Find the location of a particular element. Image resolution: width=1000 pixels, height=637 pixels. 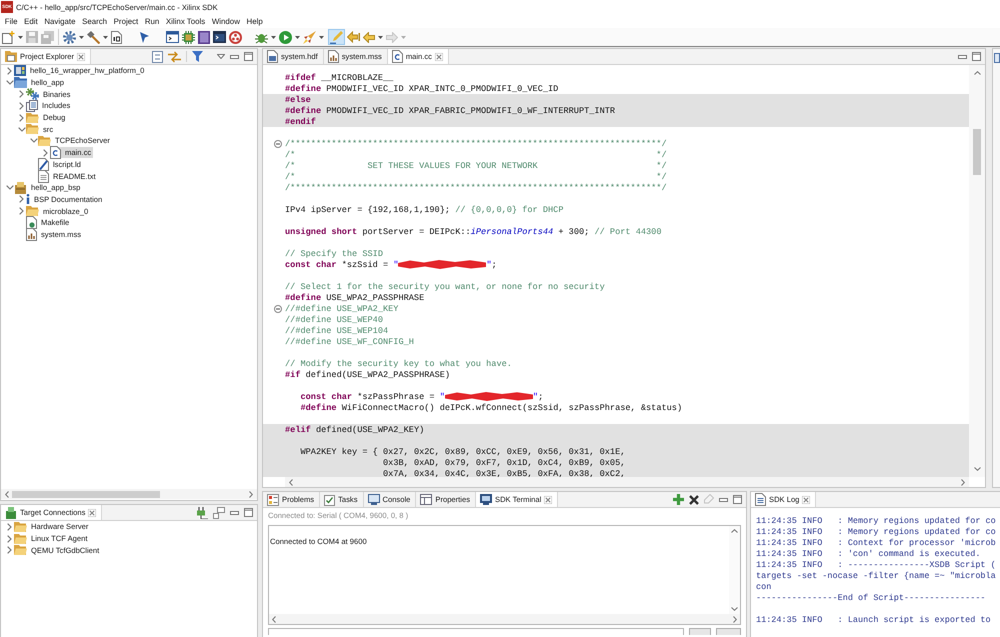

code-text: //#define USE_WEP104 is located at coordinates (336, 331).